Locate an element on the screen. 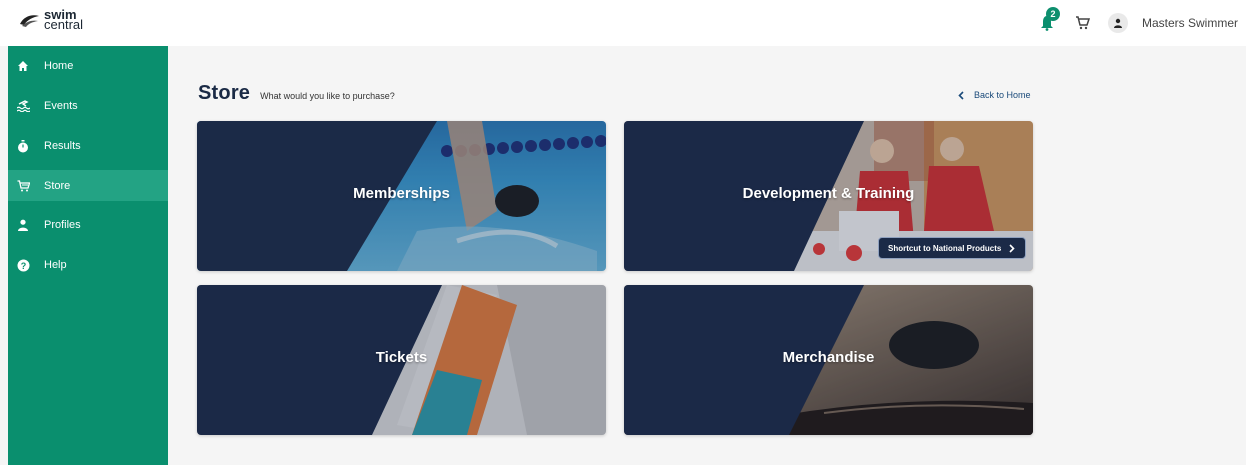  card-label: Merchandise is located at coordinates (828, 357).